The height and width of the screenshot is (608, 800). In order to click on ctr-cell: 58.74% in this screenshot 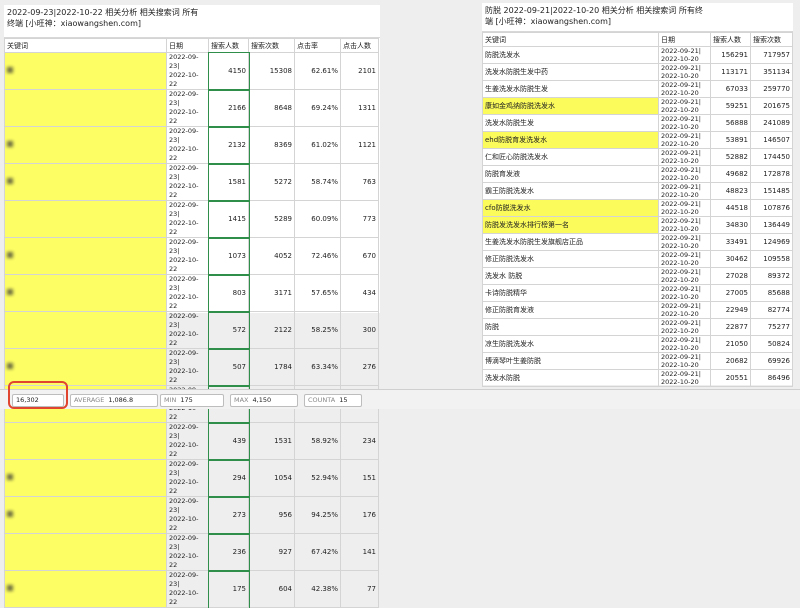, I will do `click(317, 182)`.